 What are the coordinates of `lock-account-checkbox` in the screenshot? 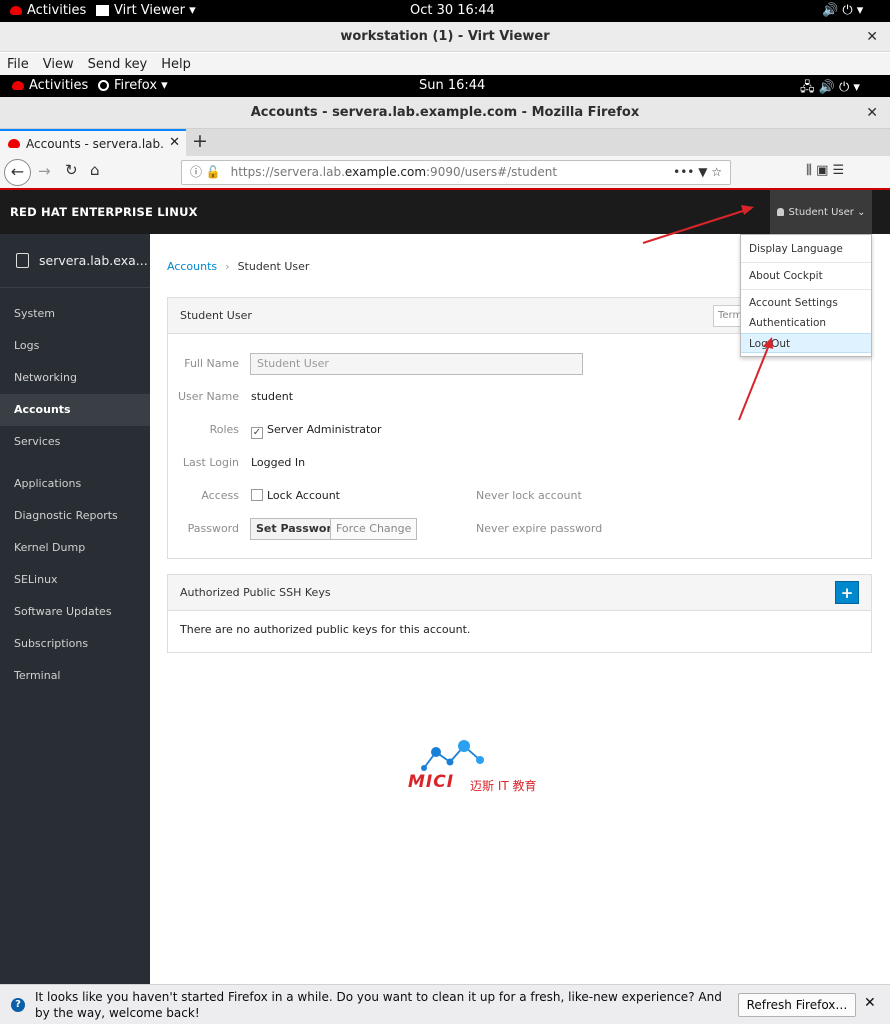 It's located at (257, 495).